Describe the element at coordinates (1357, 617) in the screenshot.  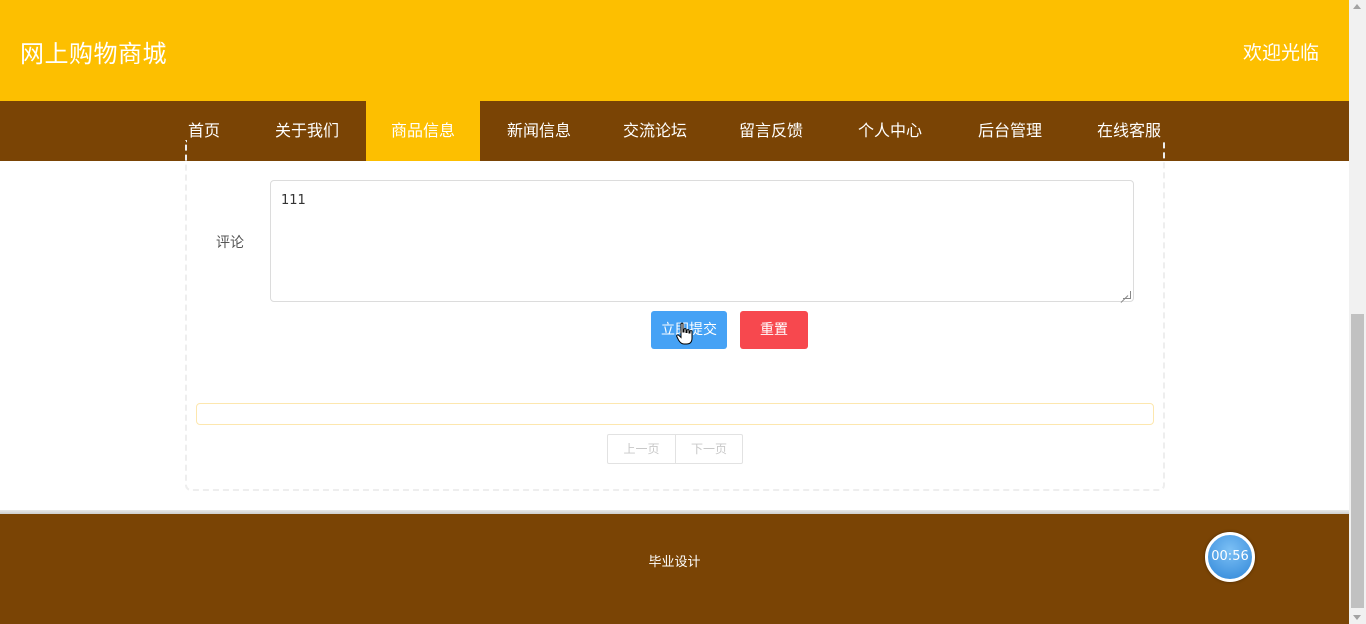
I see `scroll-down-arrow-icon` at that location.